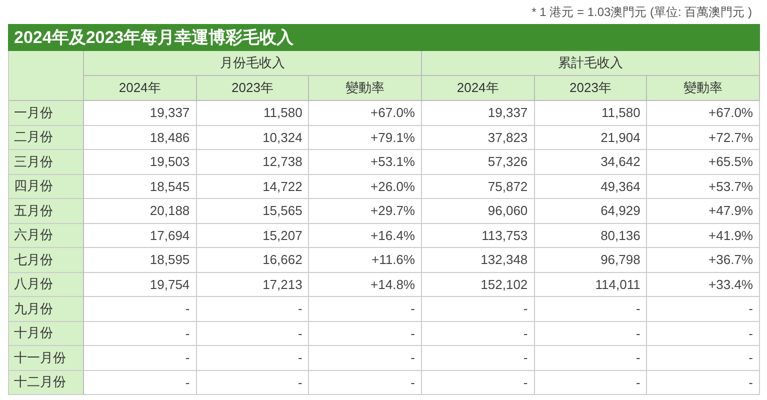 The width and height of the screenshot is (767, 400). I want to click on table-cell: +72.7%, so click(703, 138).